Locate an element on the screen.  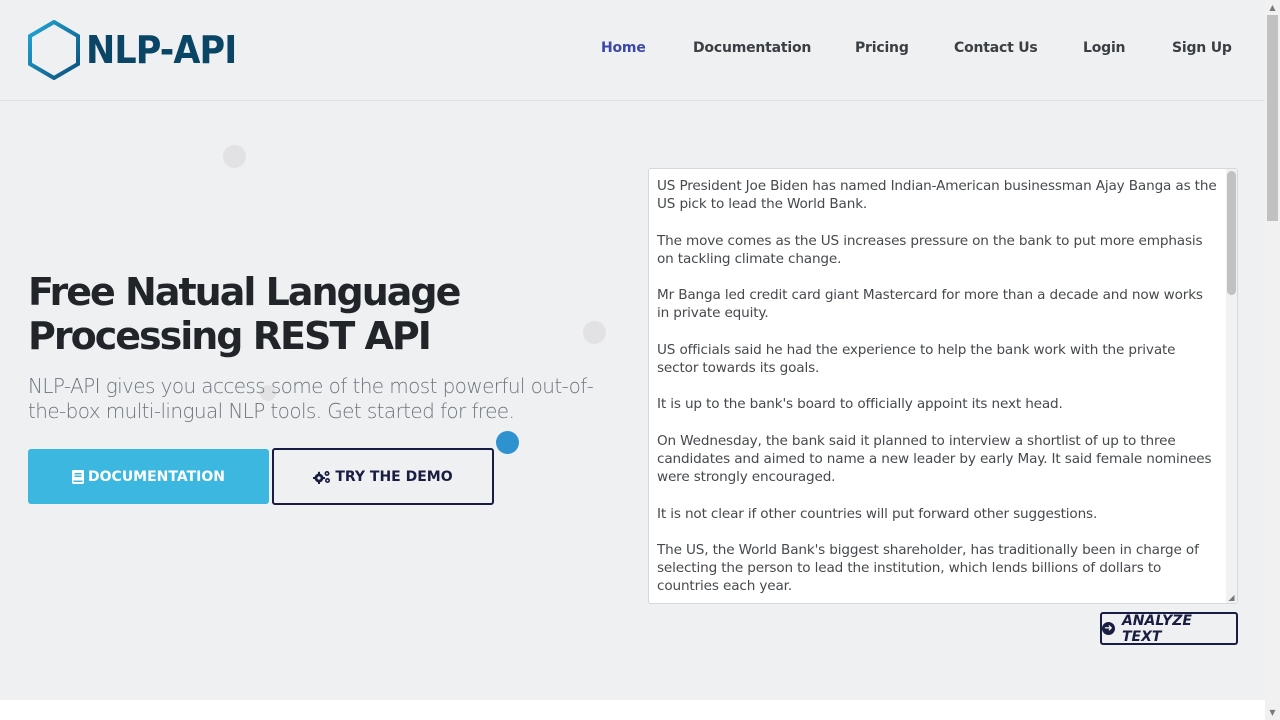
try-demo-button-label: TRY THE DEMO is located at coordinates (394, 476).